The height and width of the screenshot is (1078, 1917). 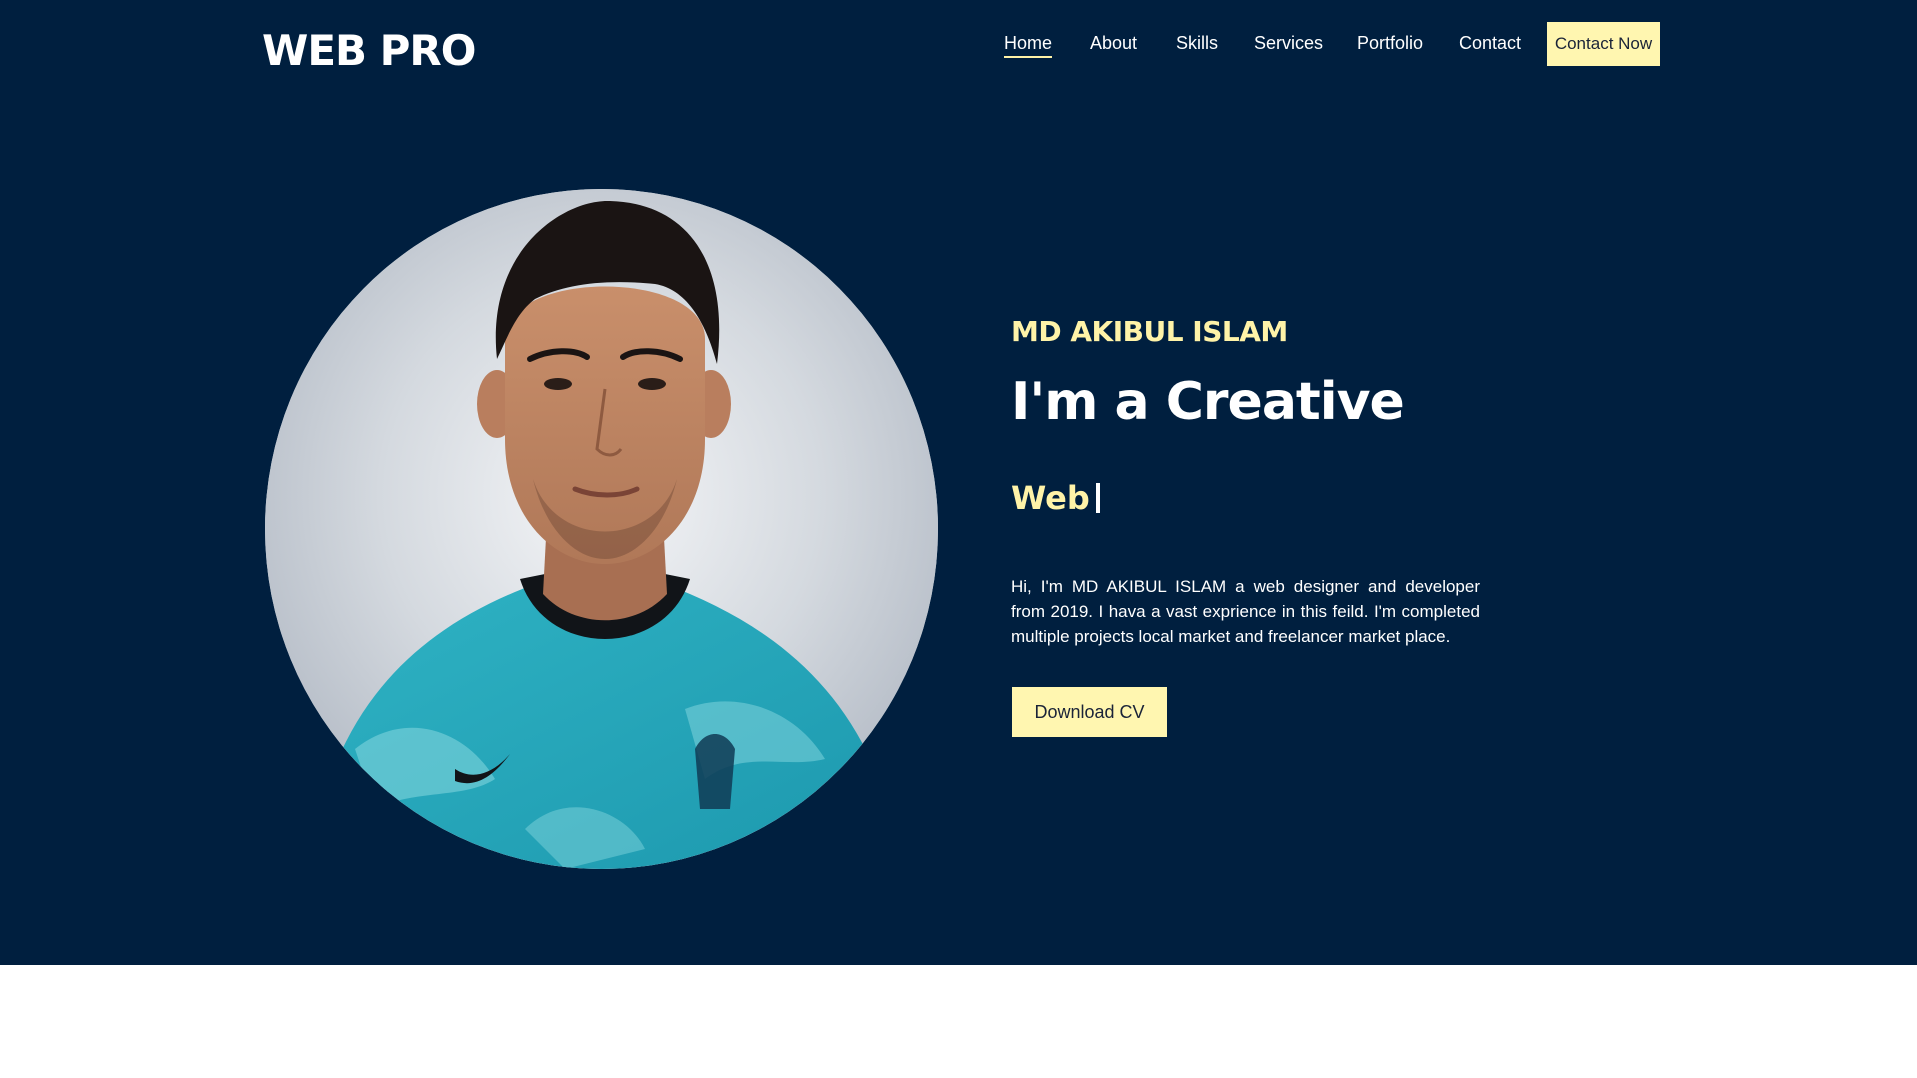 What do you see at coordinates (1028, 45) in the screenshot?
I see `nav-home: Home` at bounding box center [1028, 45].